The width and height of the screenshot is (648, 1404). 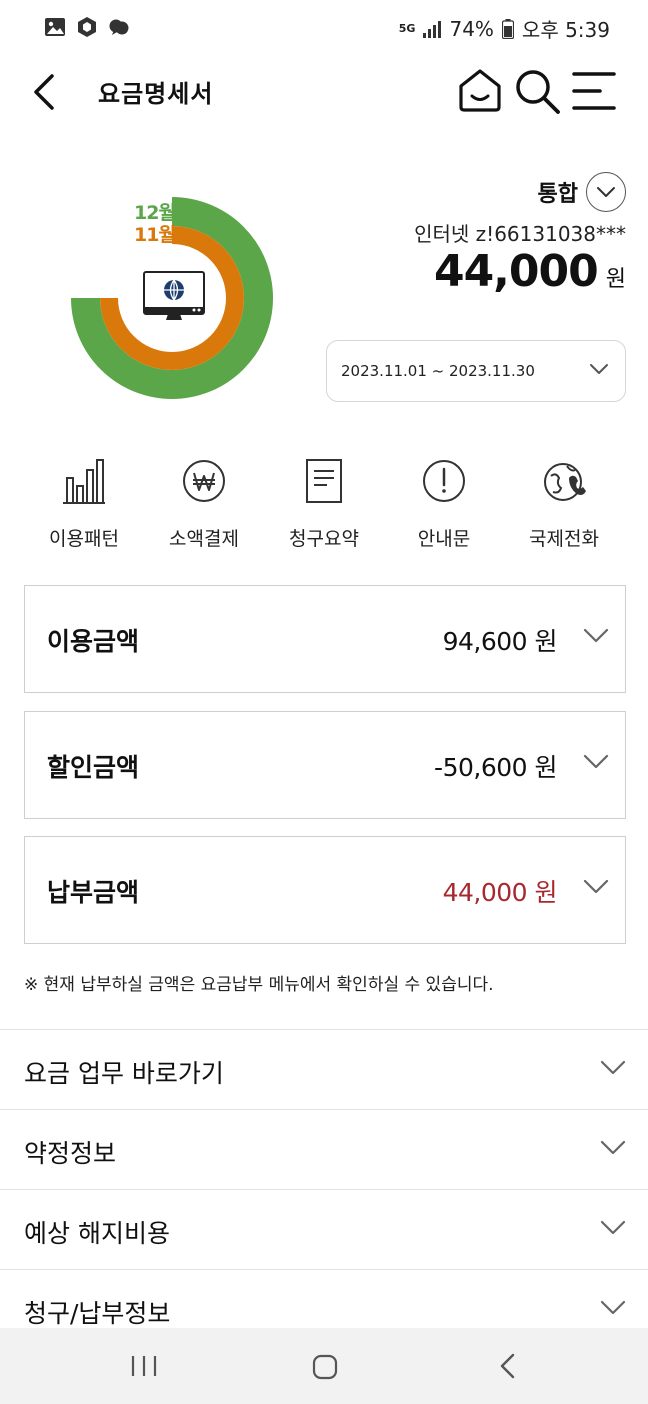 I want to click on accordion-billing-shortcuts: 요금 업무 바로가기, so click(x=324, y=1069).